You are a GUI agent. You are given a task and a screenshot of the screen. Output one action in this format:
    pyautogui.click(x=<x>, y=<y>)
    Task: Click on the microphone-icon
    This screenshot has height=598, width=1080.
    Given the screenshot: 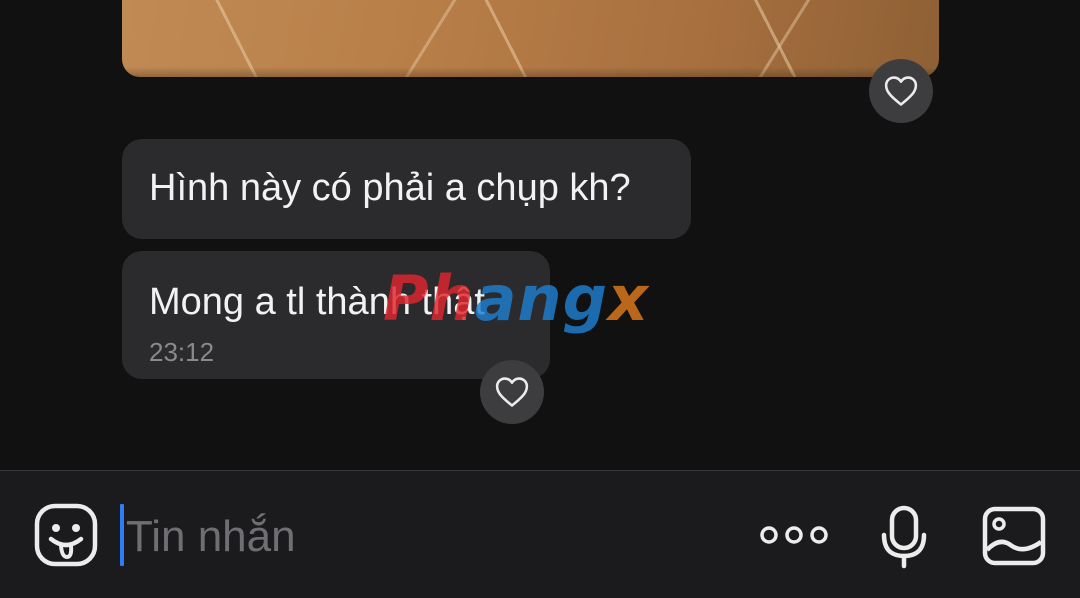 What is the action you would take?
    pyautogui.click(x=904, y=537)
    